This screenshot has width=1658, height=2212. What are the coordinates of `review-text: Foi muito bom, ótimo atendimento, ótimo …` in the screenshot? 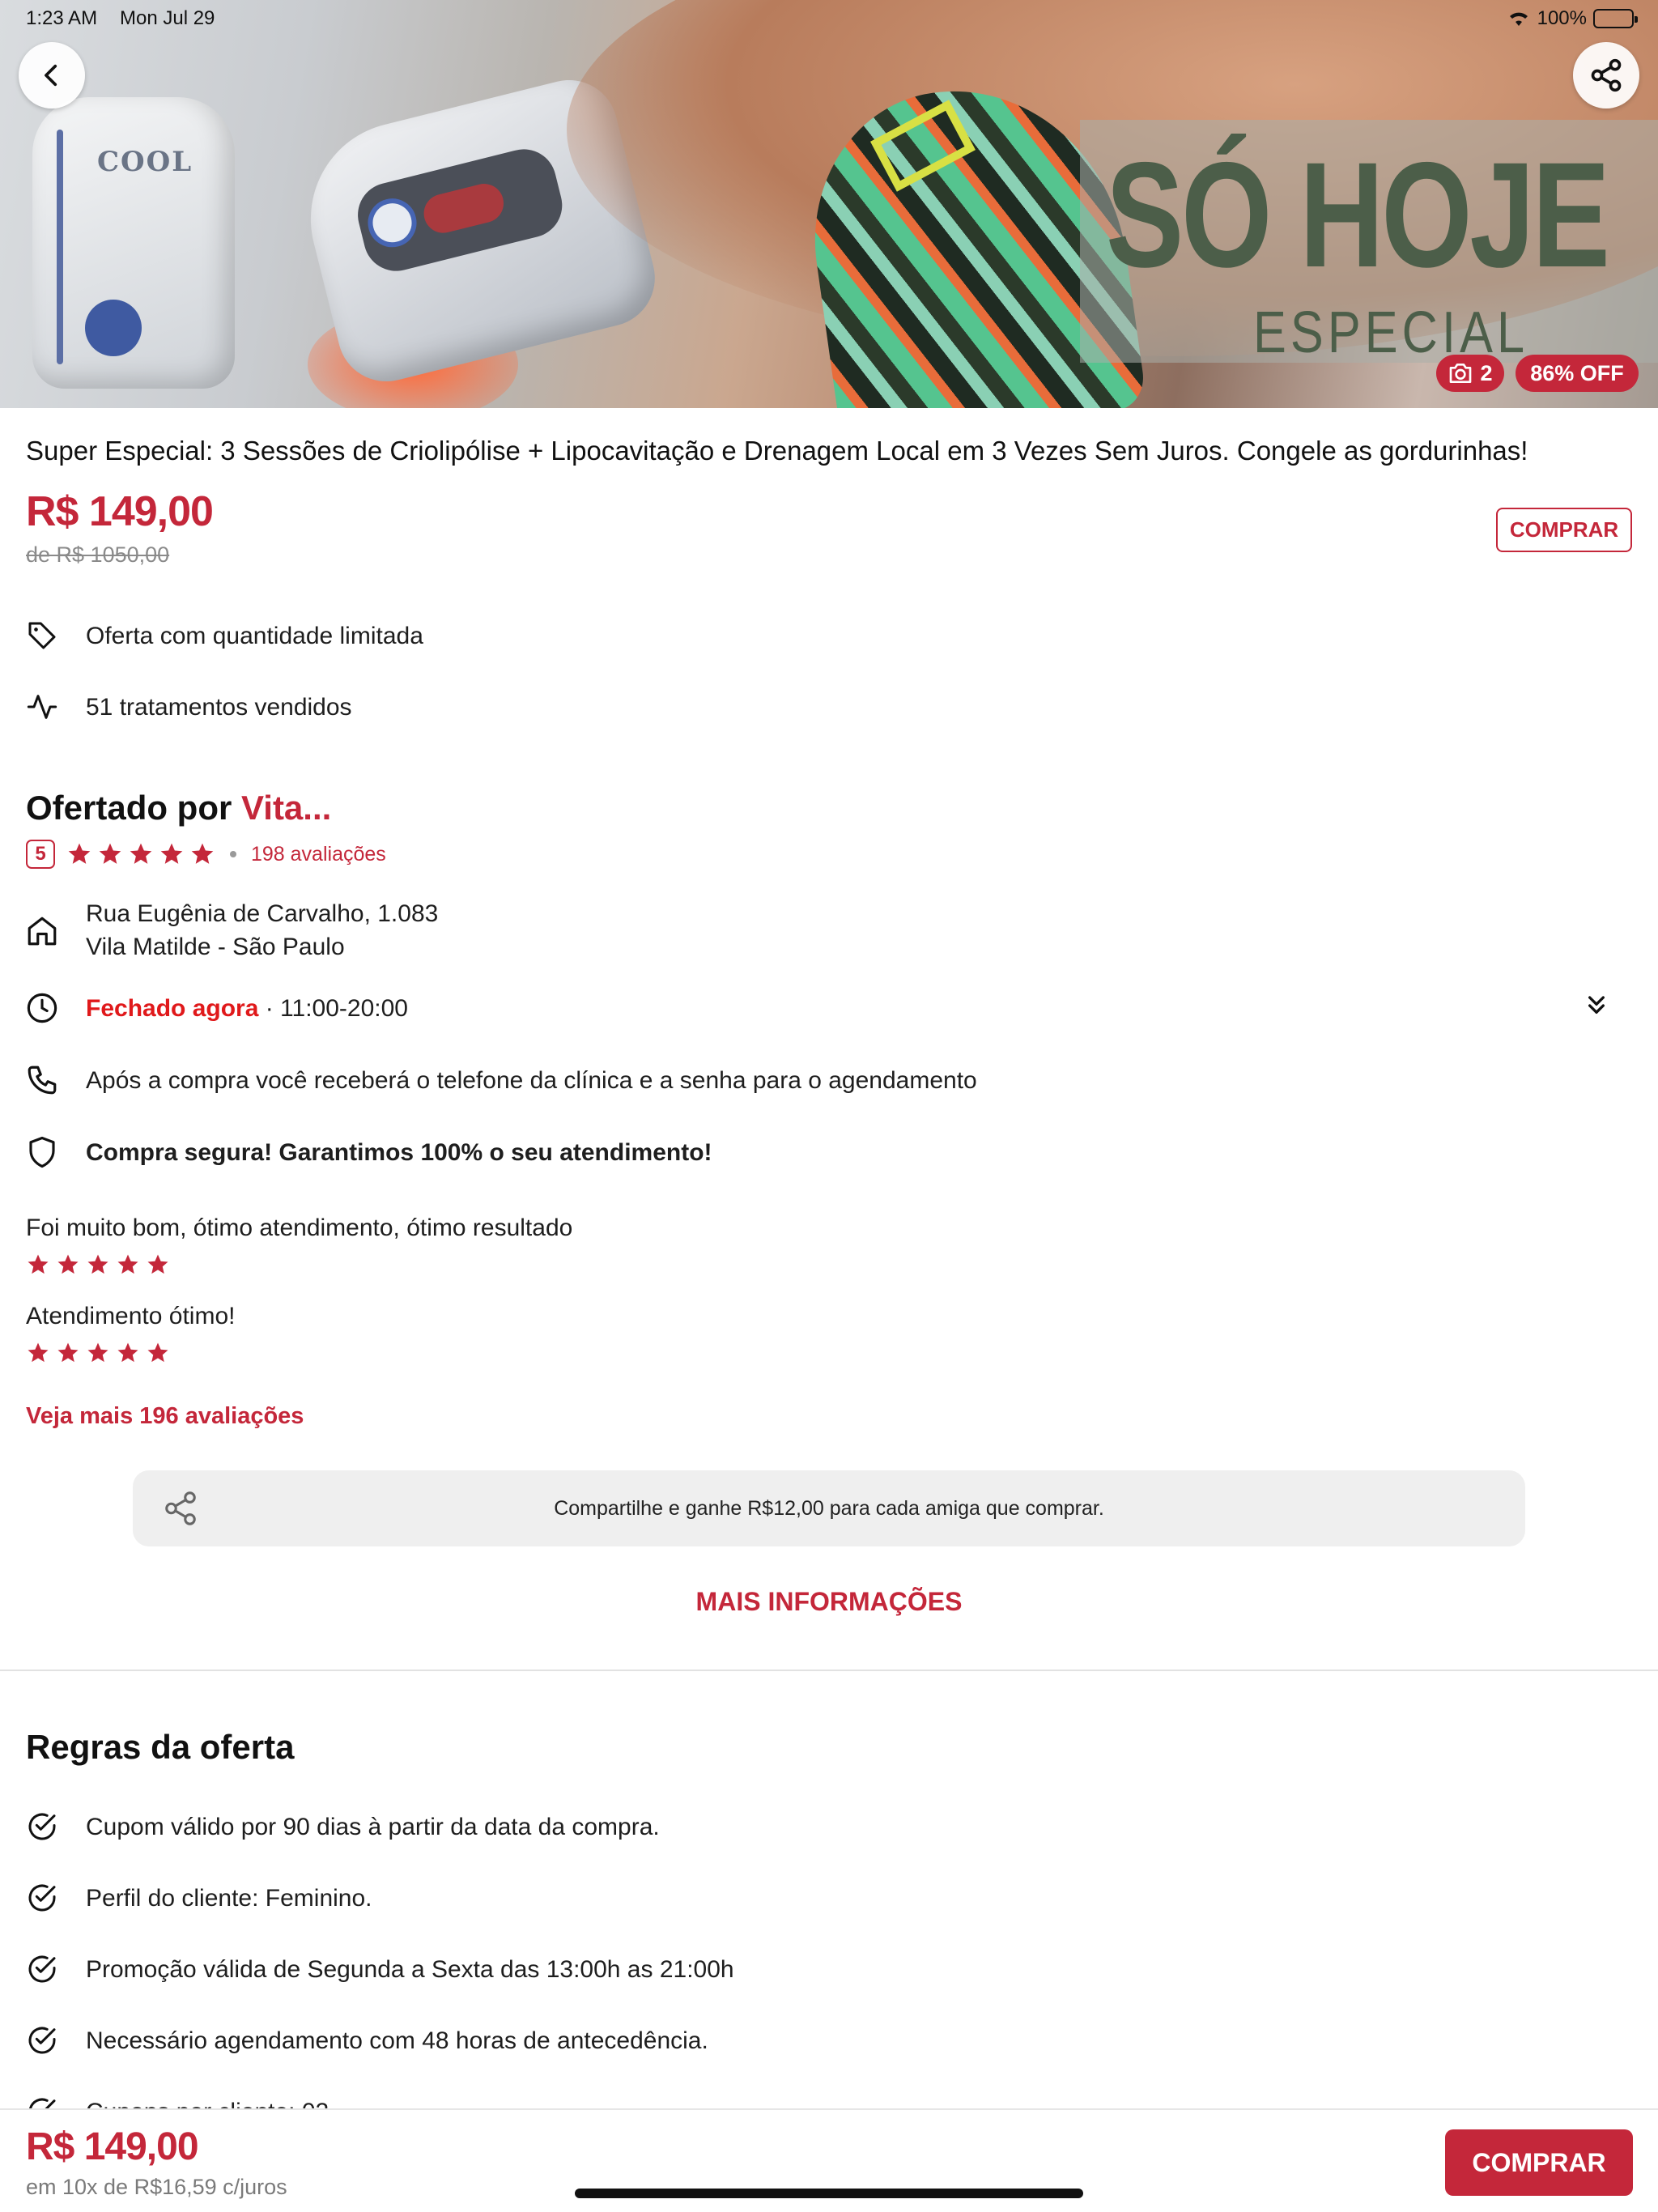 It's located at (299, 1228).